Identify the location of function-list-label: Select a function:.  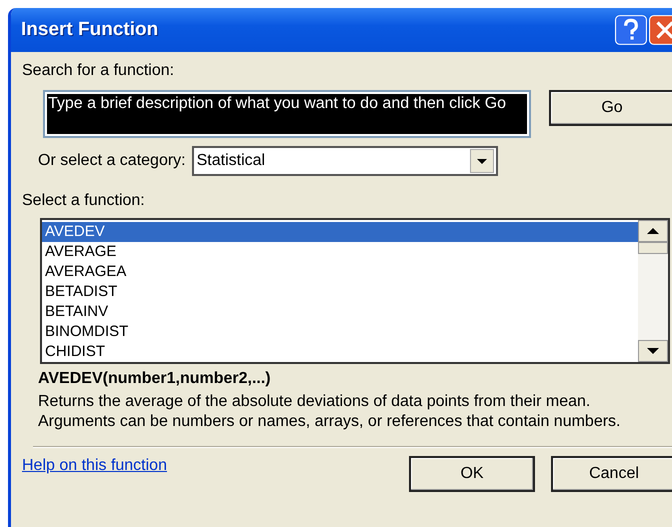
(84, 201).